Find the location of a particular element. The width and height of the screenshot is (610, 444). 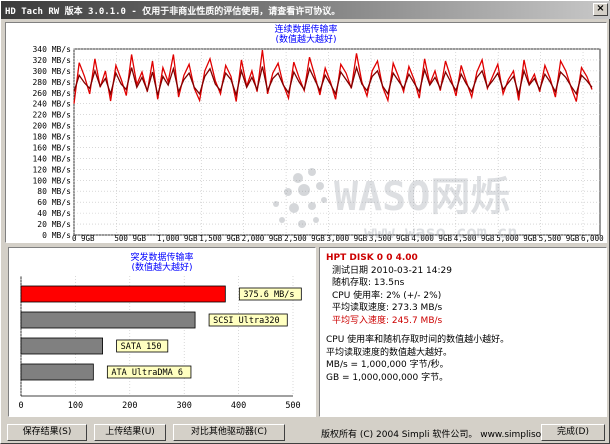

x-tick-label: 100 is located at coordinates (75, 406).